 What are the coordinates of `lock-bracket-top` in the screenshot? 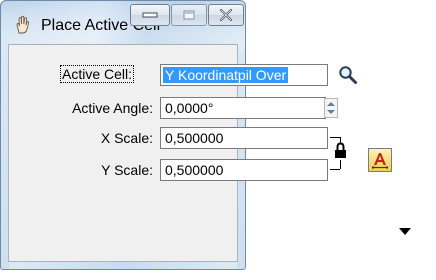 It's located at (335, 137).